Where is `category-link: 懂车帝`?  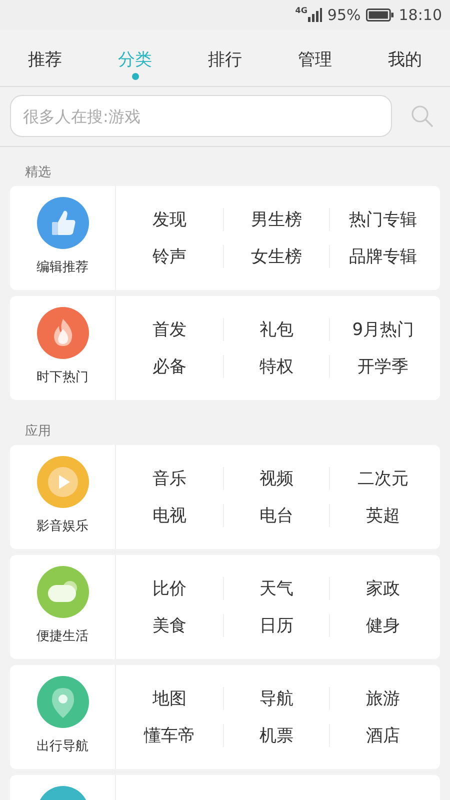 category-link: 懂车帝 is located at coordinates (169, 736).